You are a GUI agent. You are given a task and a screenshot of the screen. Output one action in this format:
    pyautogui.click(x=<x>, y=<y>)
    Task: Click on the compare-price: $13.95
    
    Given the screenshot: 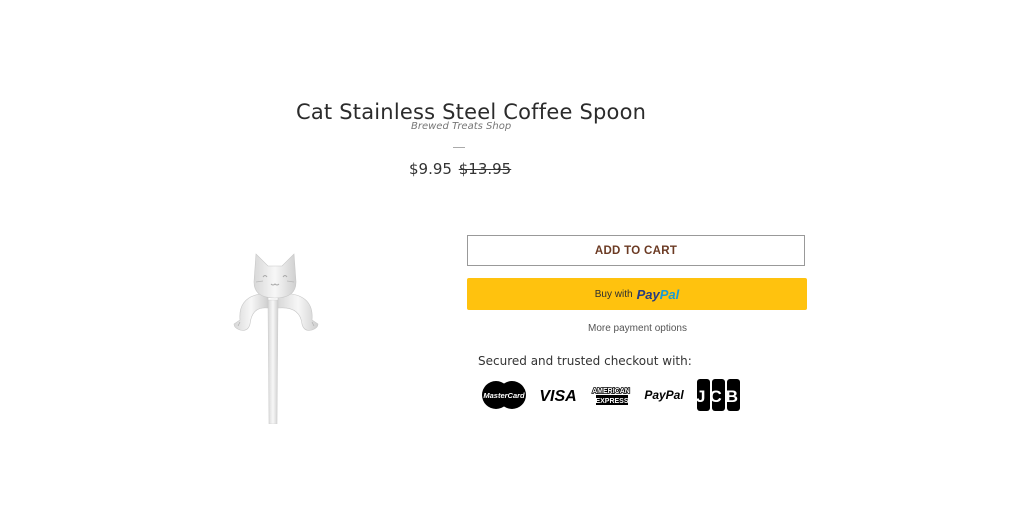 What is the action you would take?
    pyautogui.click(x=485, y=169)
    